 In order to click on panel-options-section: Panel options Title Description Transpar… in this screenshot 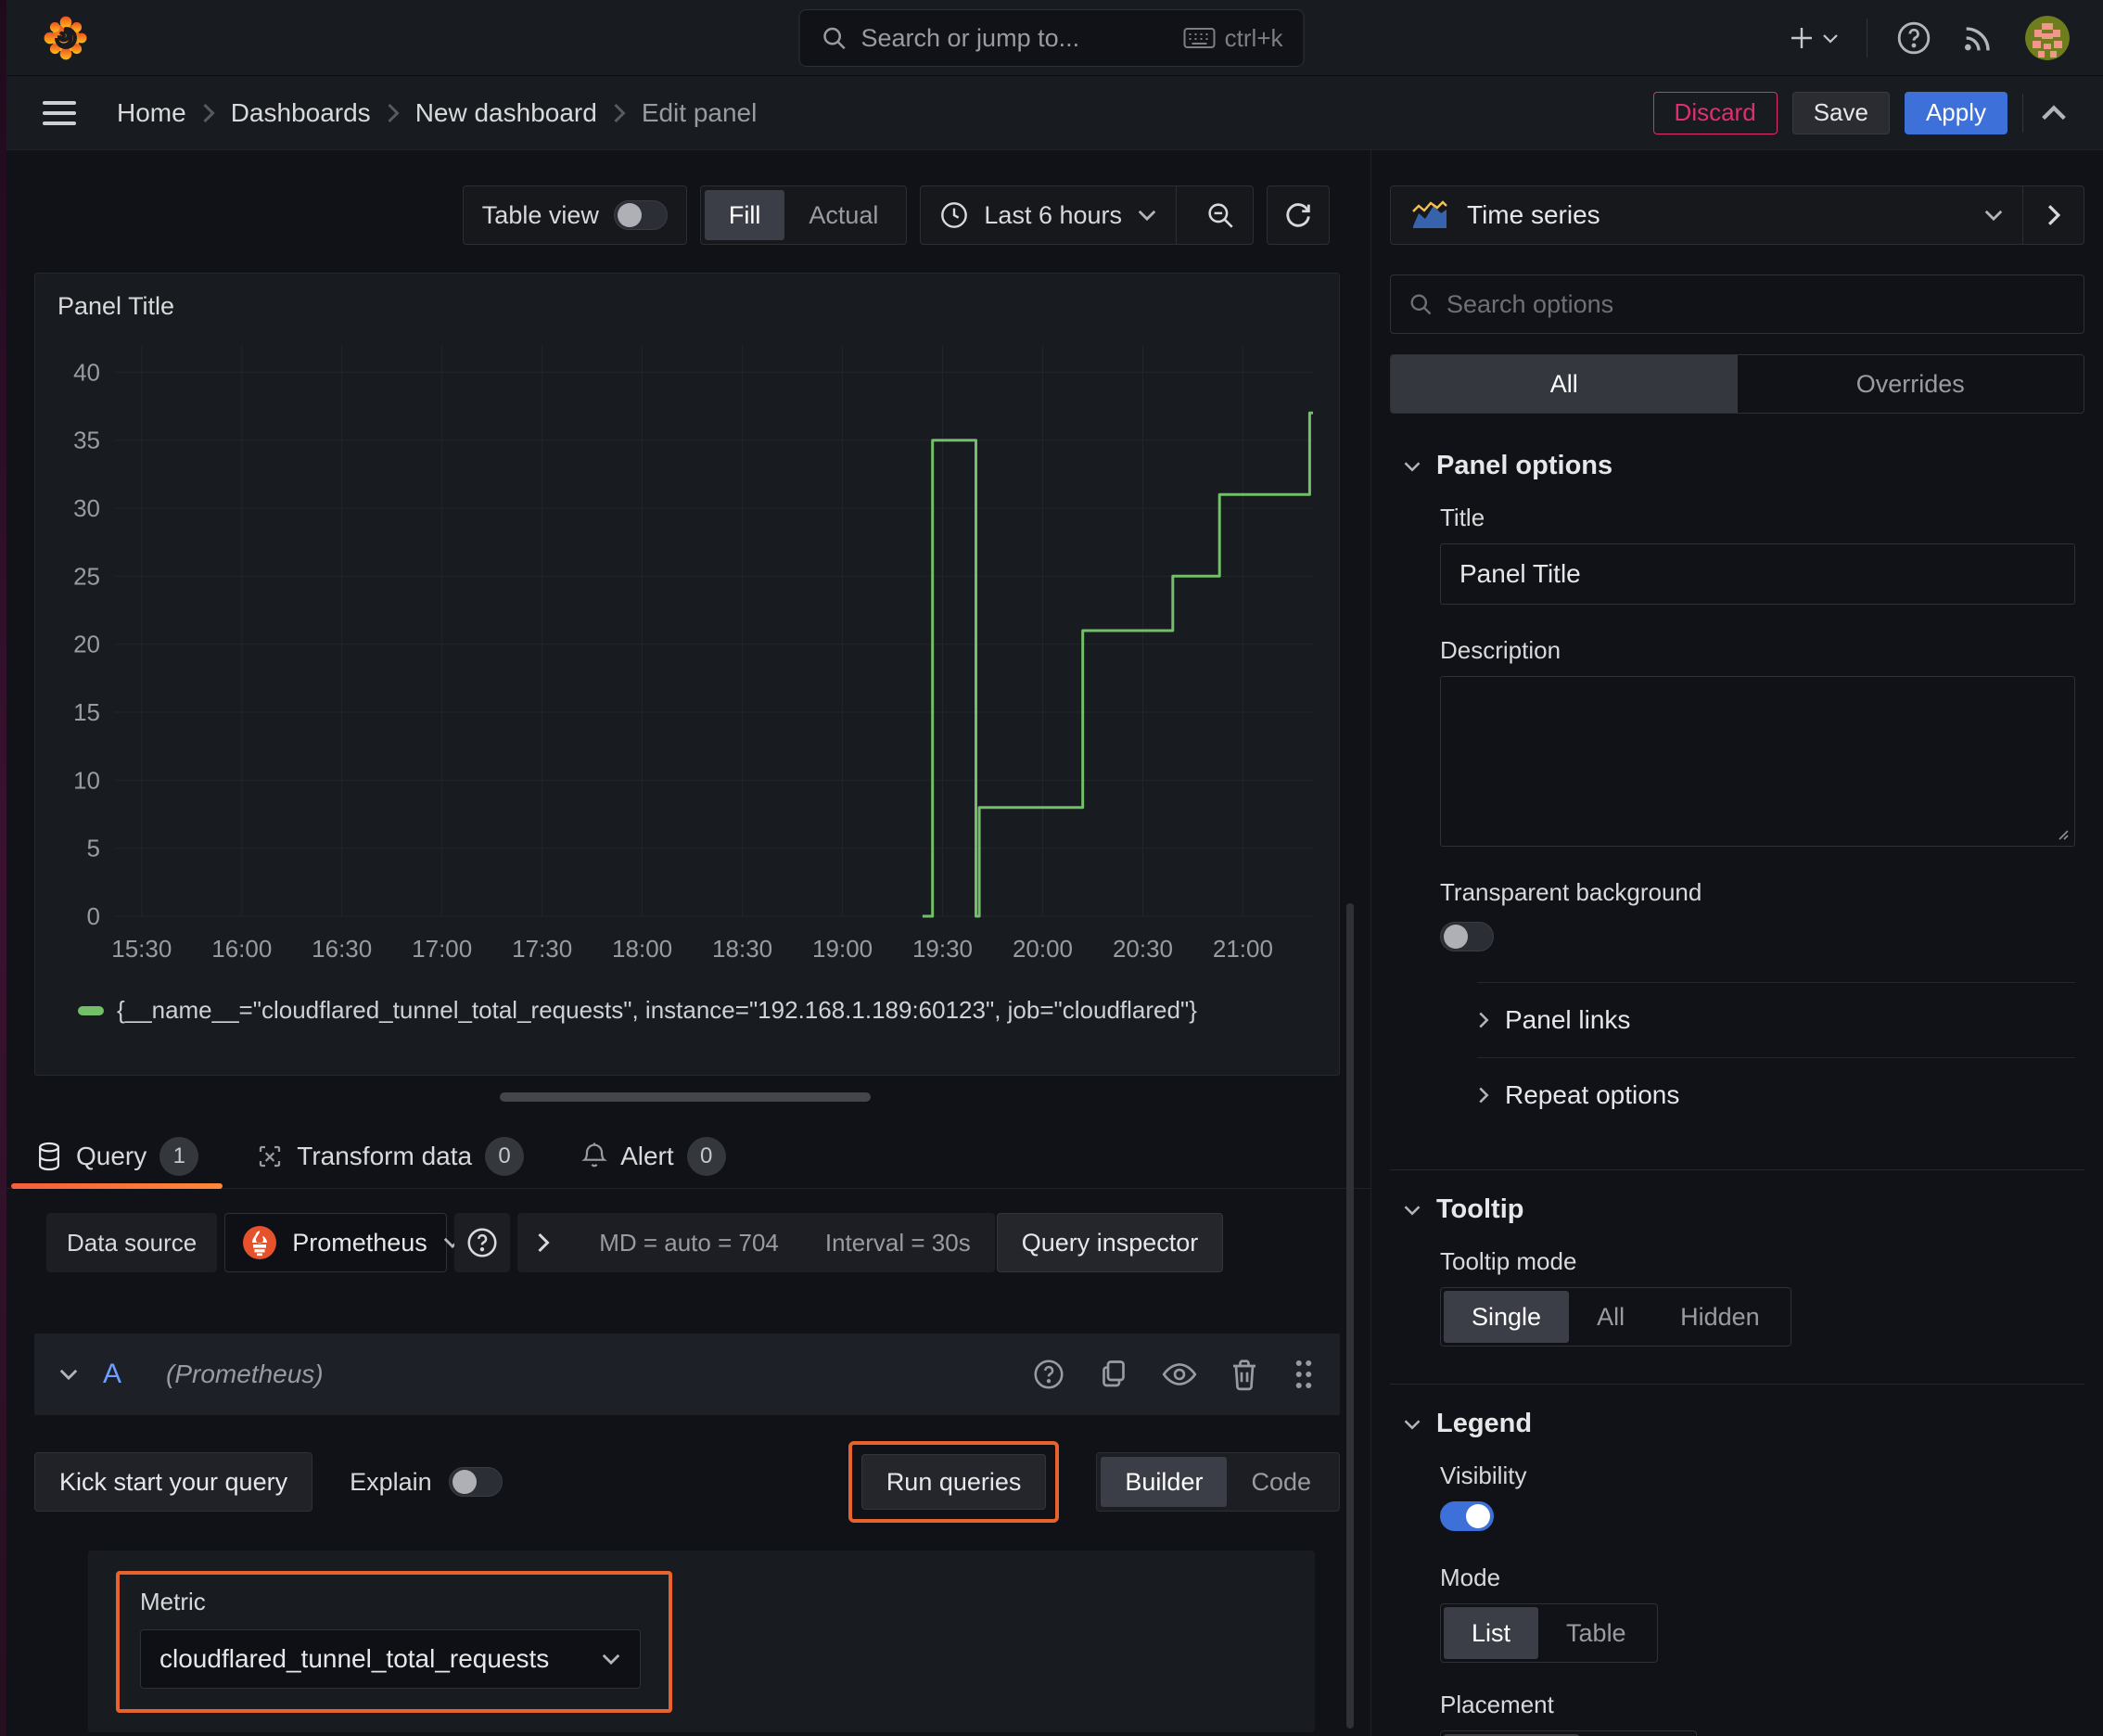, I will do `click(1737, 794)`.